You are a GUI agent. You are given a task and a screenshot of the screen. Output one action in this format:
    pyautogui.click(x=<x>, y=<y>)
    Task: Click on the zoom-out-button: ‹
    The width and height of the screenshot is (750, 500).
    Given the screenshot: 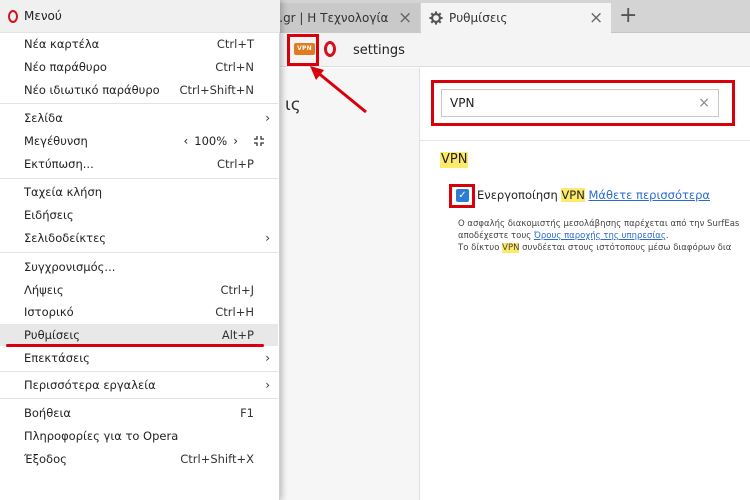 What is the action you would take?
    pyautogui.click(x=185, y=141)
    